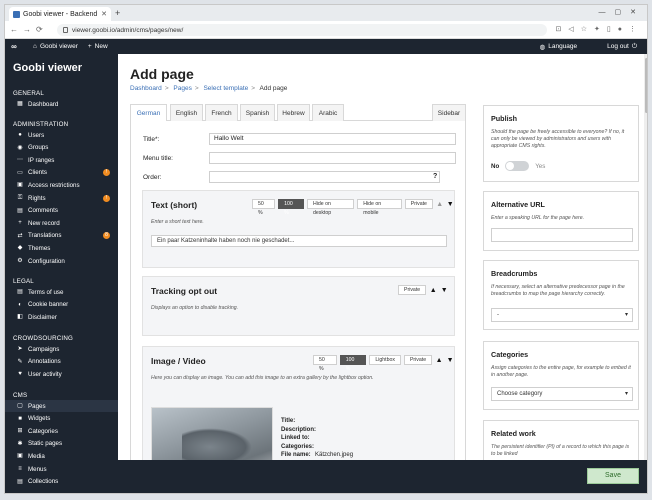 This screenshot has height=500, width=652. What do you see at coordinates (495, 166) in the screenshot?
I see `toggle-no-label: No` at bounding box center [495, 166].